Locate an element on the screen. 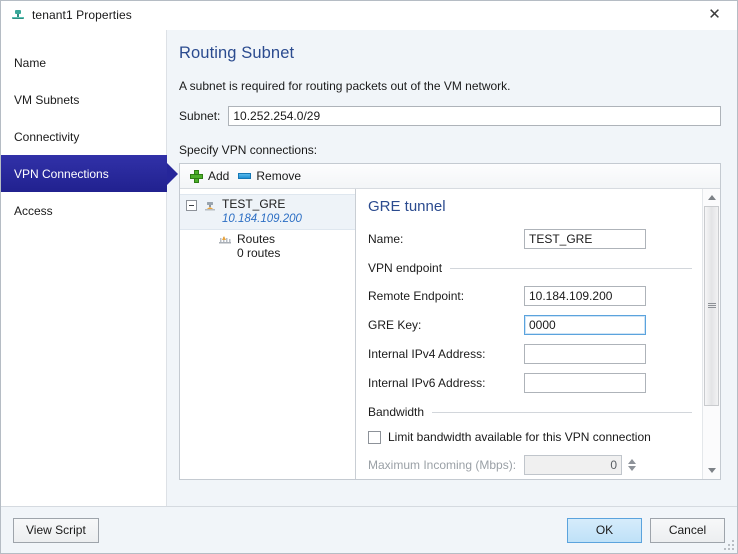  sidebar-item-label: Name is located at coordinates (30, 62).